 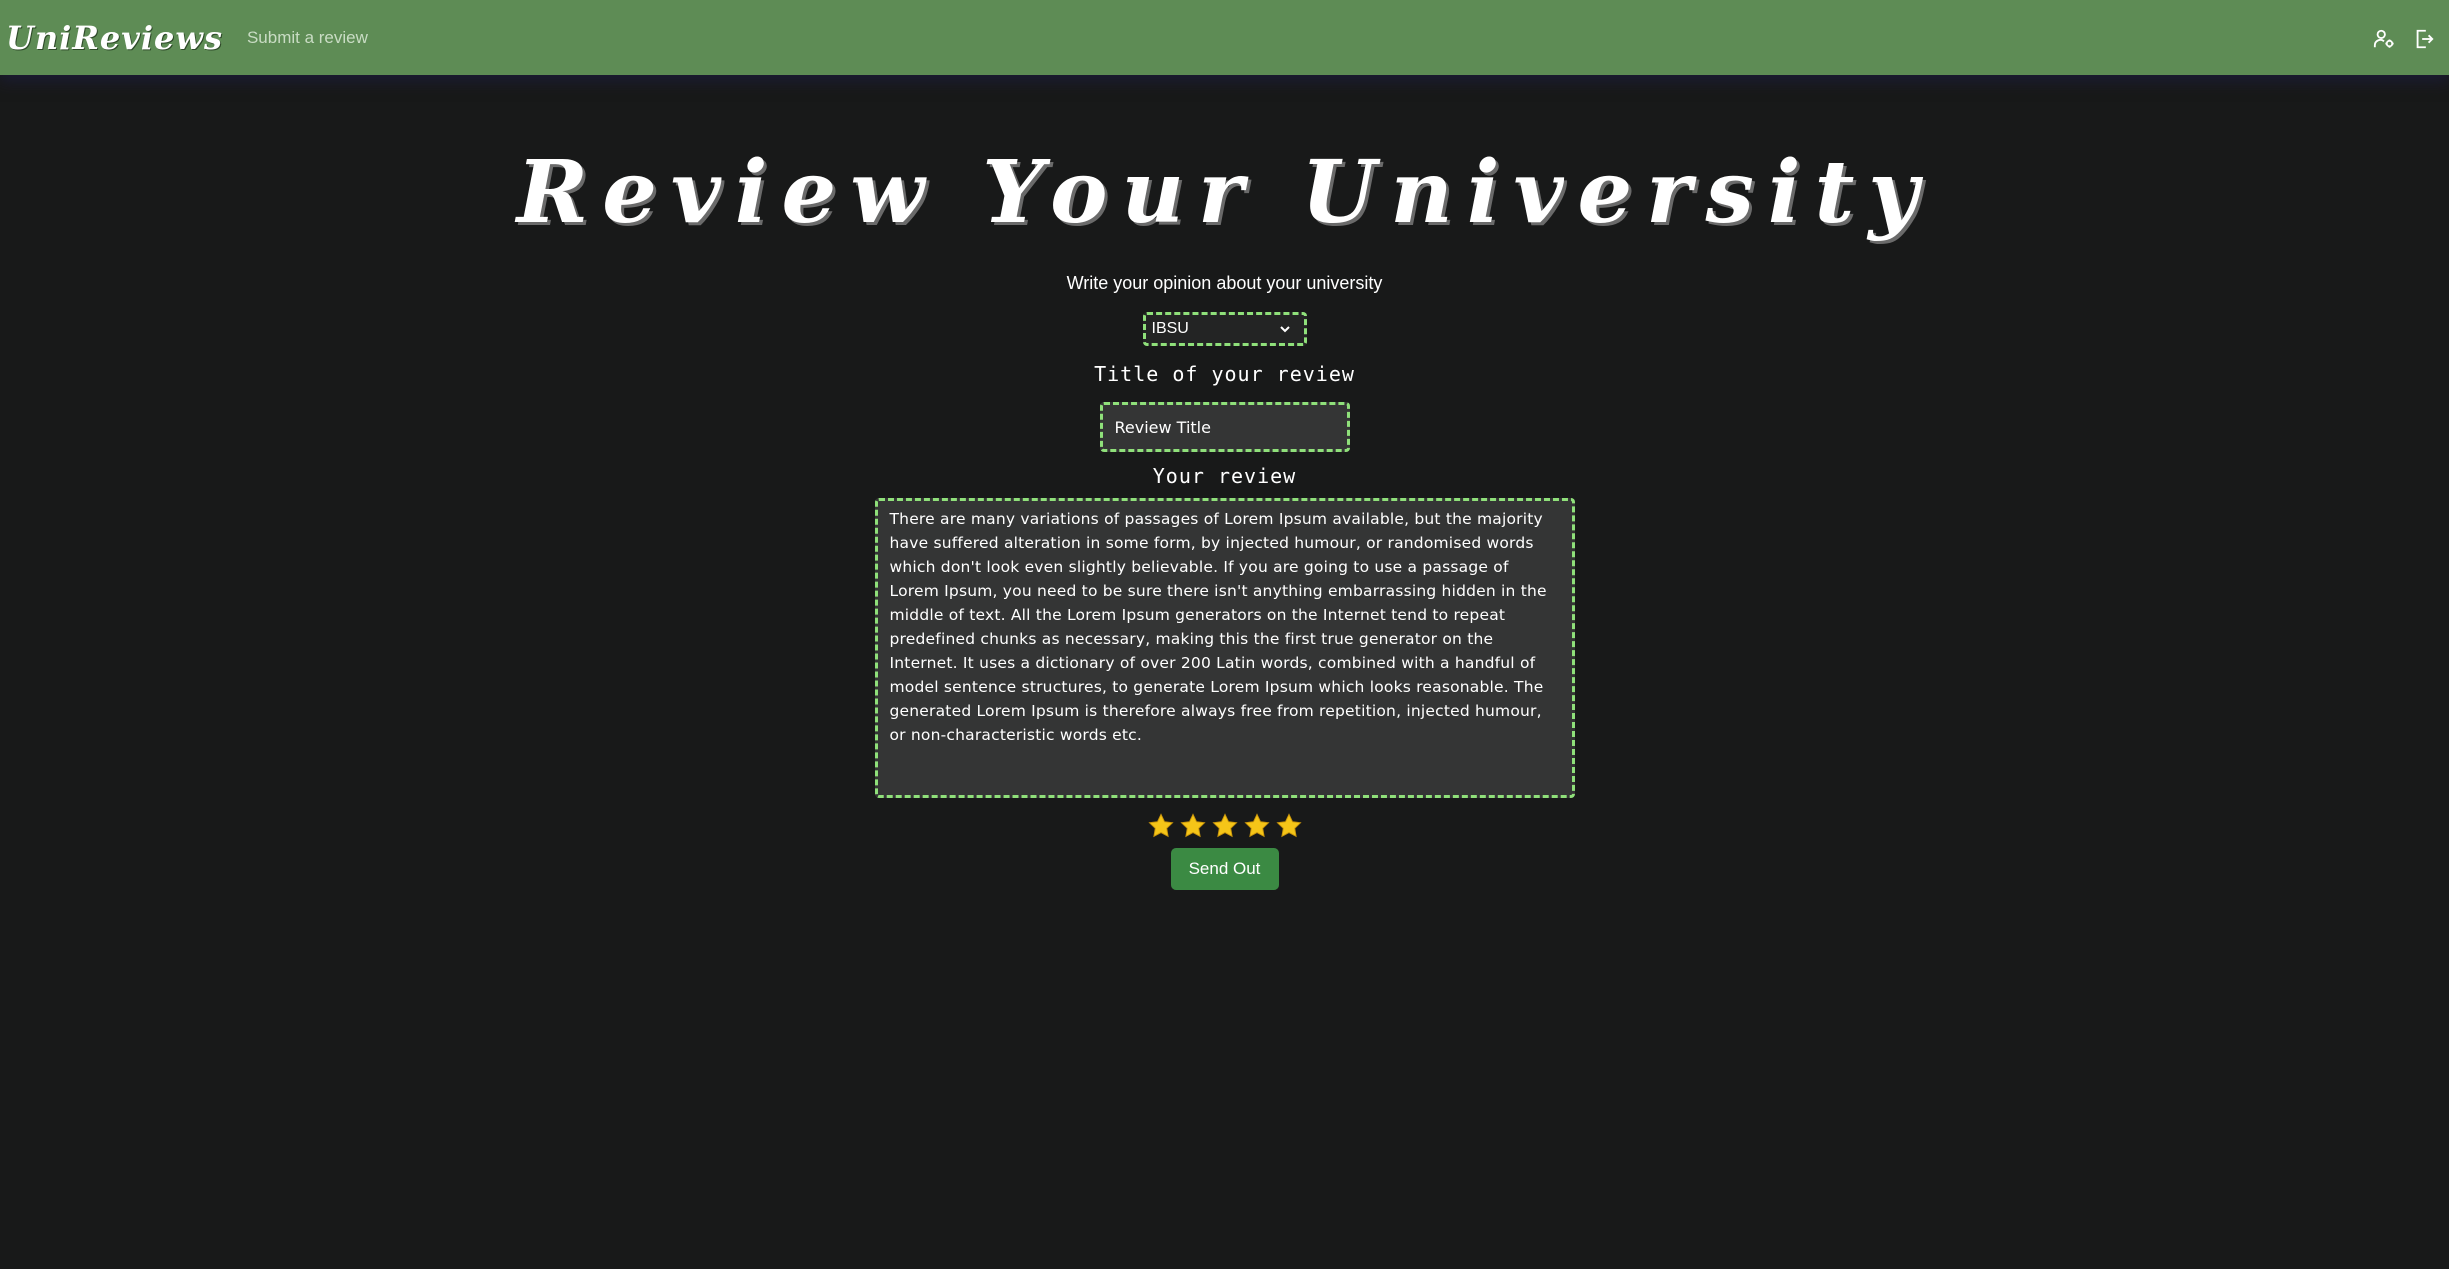 I want to click on review-title-input, so click(x=1224, y=427).